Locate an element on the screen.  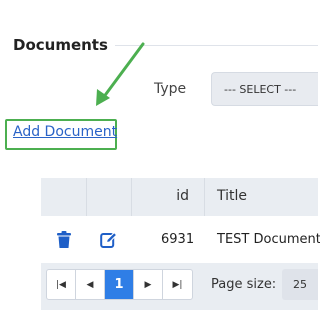
trash-icon is located at coordinates (64, 240).